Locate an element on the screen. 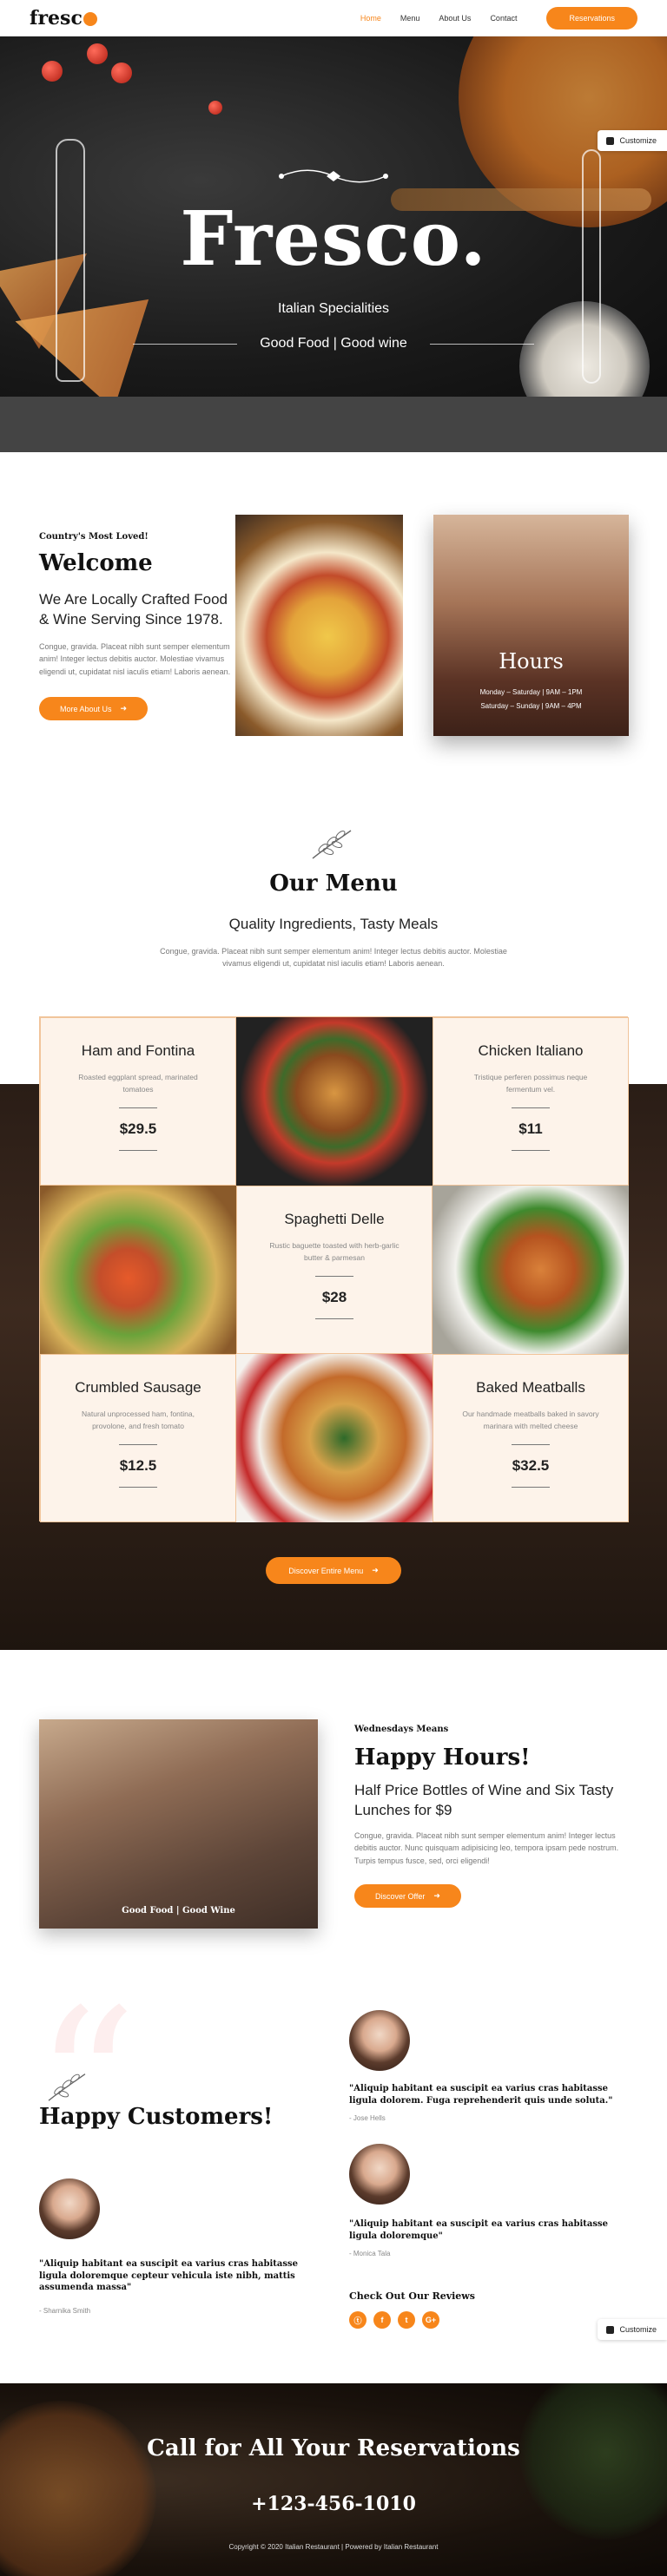 The height and width of the screenshot is (2576, 667). footer-herbs-image is located at coordinates (593, 2462).